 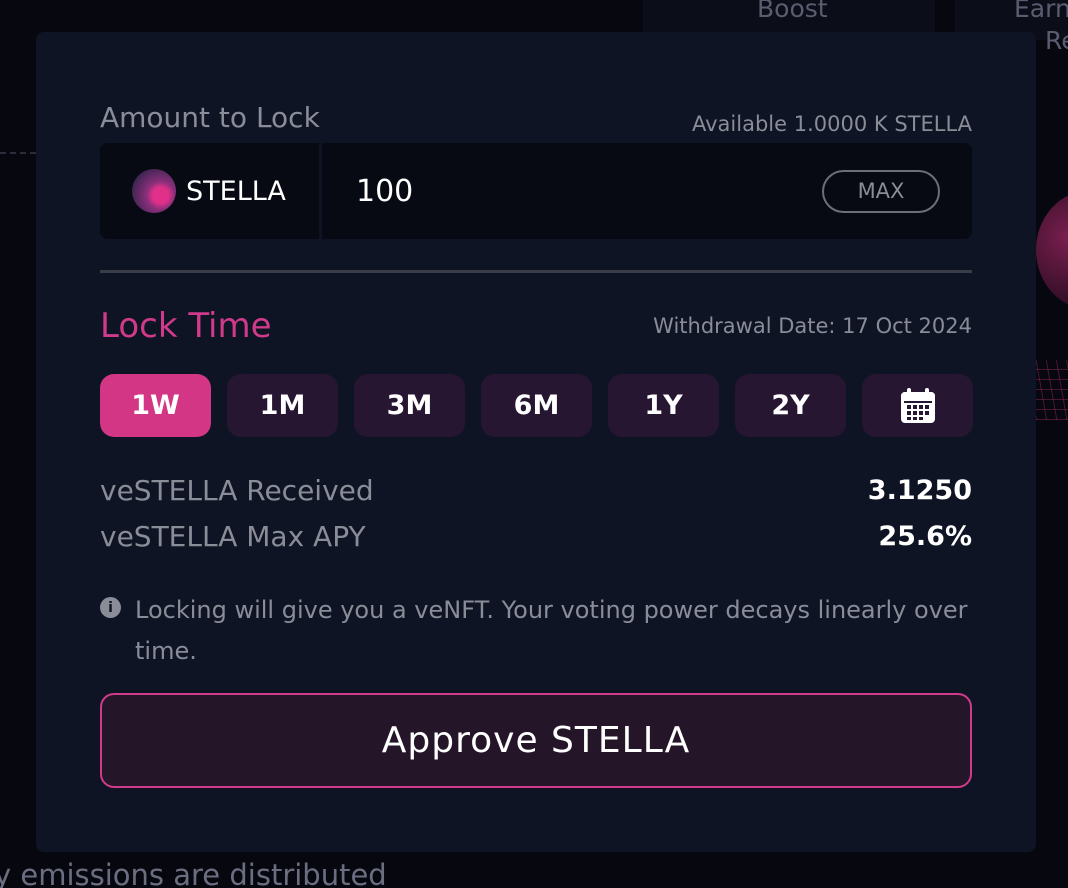 What do you see at coordinates (1052, 390) in the screenshot?
I see `background-grid` at bounding box center [1052, 390].